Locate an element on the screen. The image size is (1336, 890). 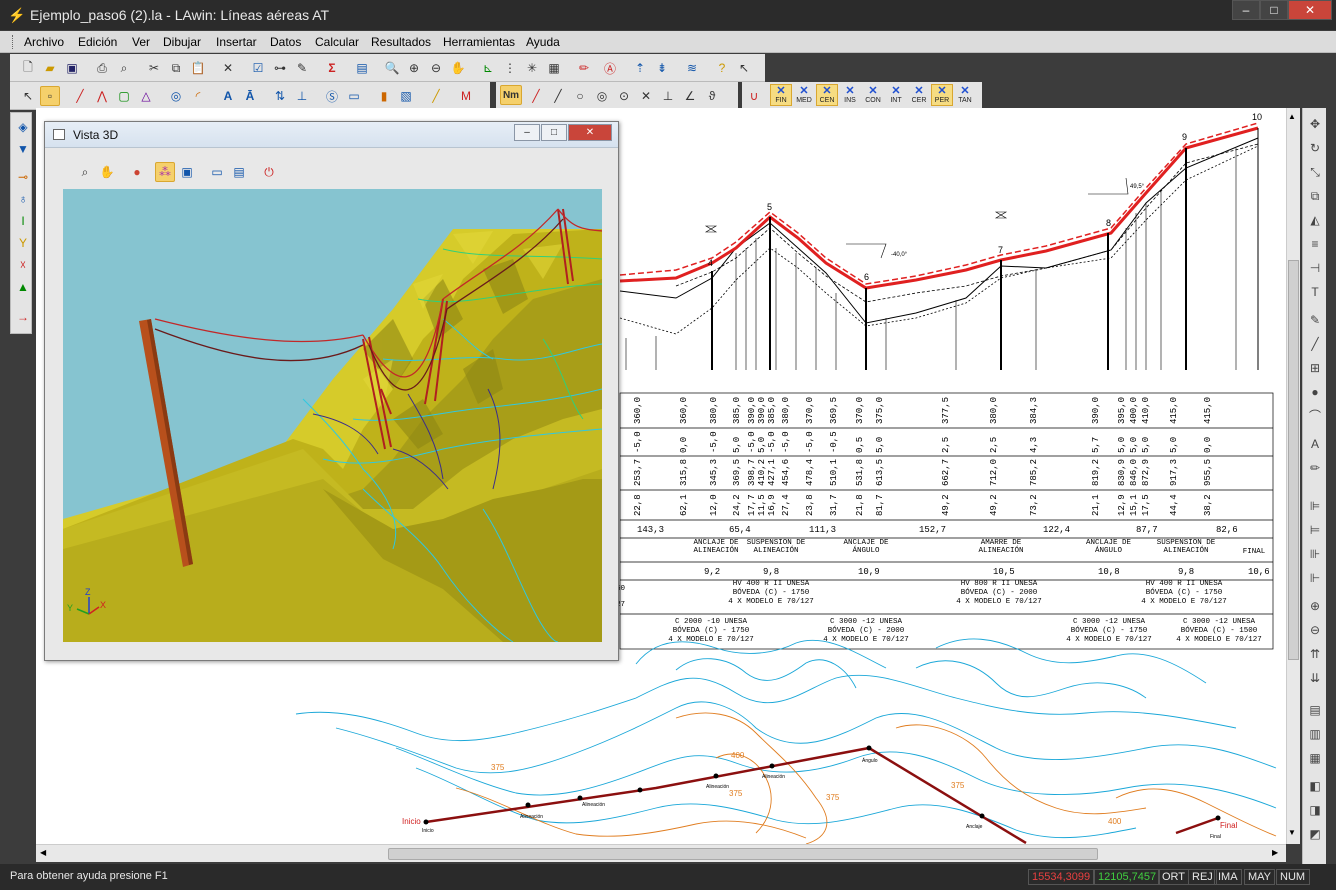
snap-ins: ✕ INS is located at coordinates (850, 95).